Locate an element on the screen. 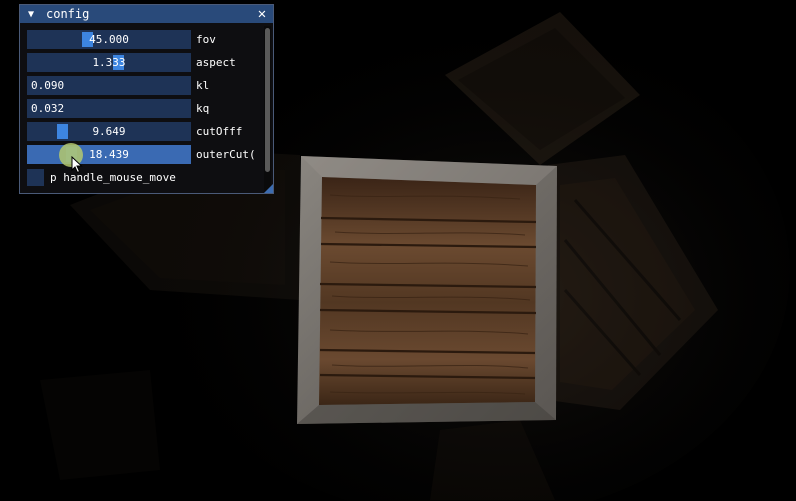 This screenshot has height=501, width=796. handle-mouse-move-row: p handle_mouse_move is located at coordinates (146, 177).